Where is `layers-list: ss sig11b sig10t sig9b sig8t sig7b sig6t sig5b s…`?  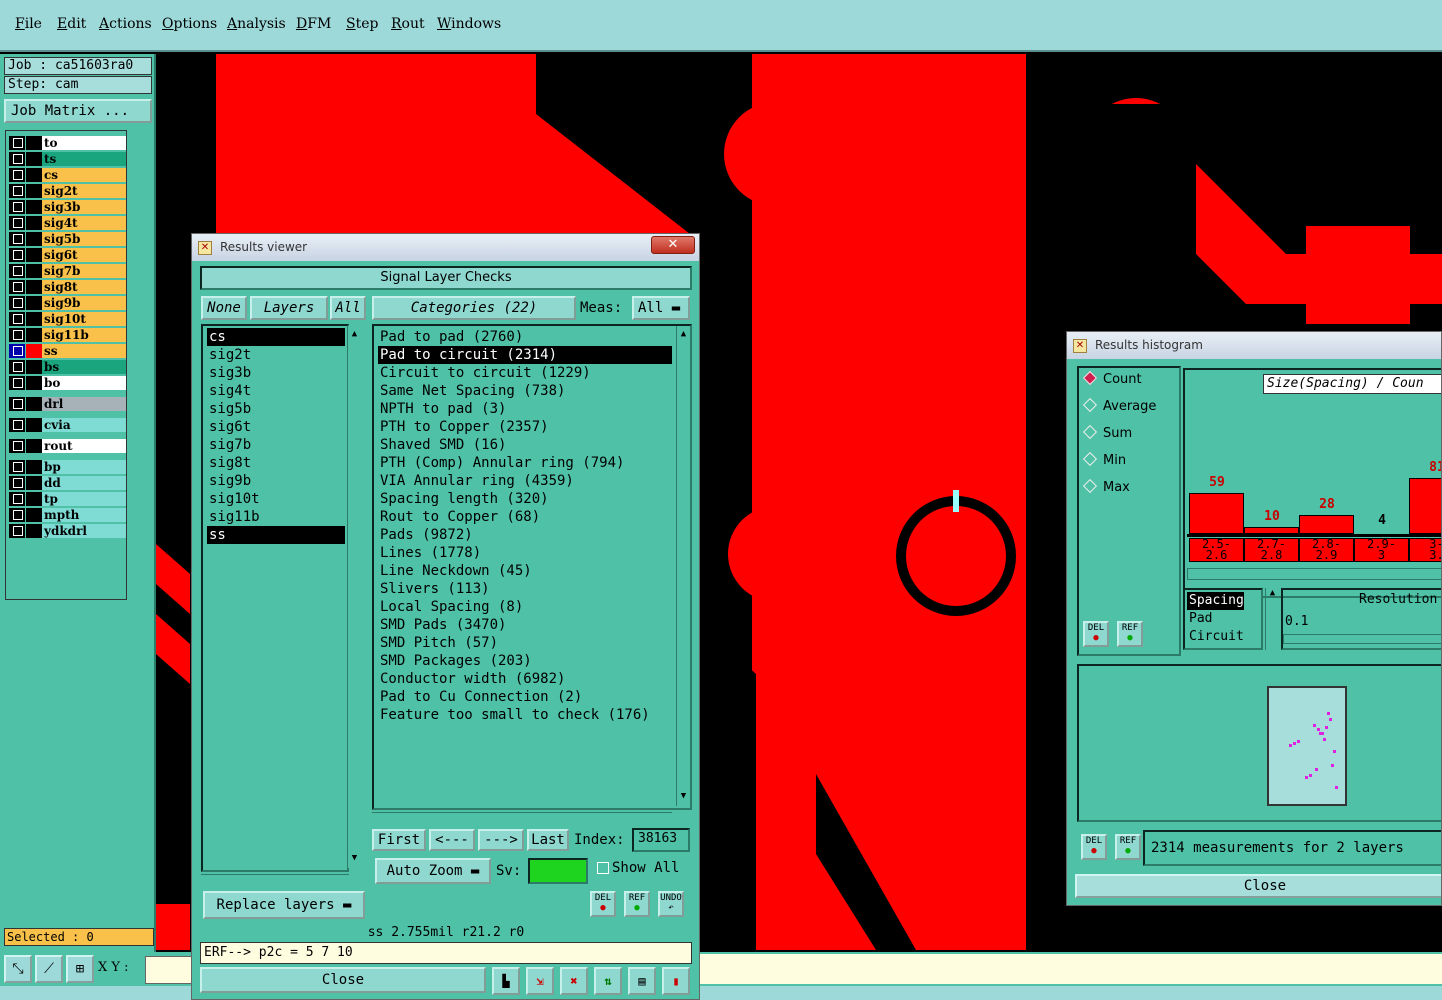 layers-list: ss sig11b sig10t sig9b sig8t sig7b sig6t sig5b s… is located at coordinates (281, 598).